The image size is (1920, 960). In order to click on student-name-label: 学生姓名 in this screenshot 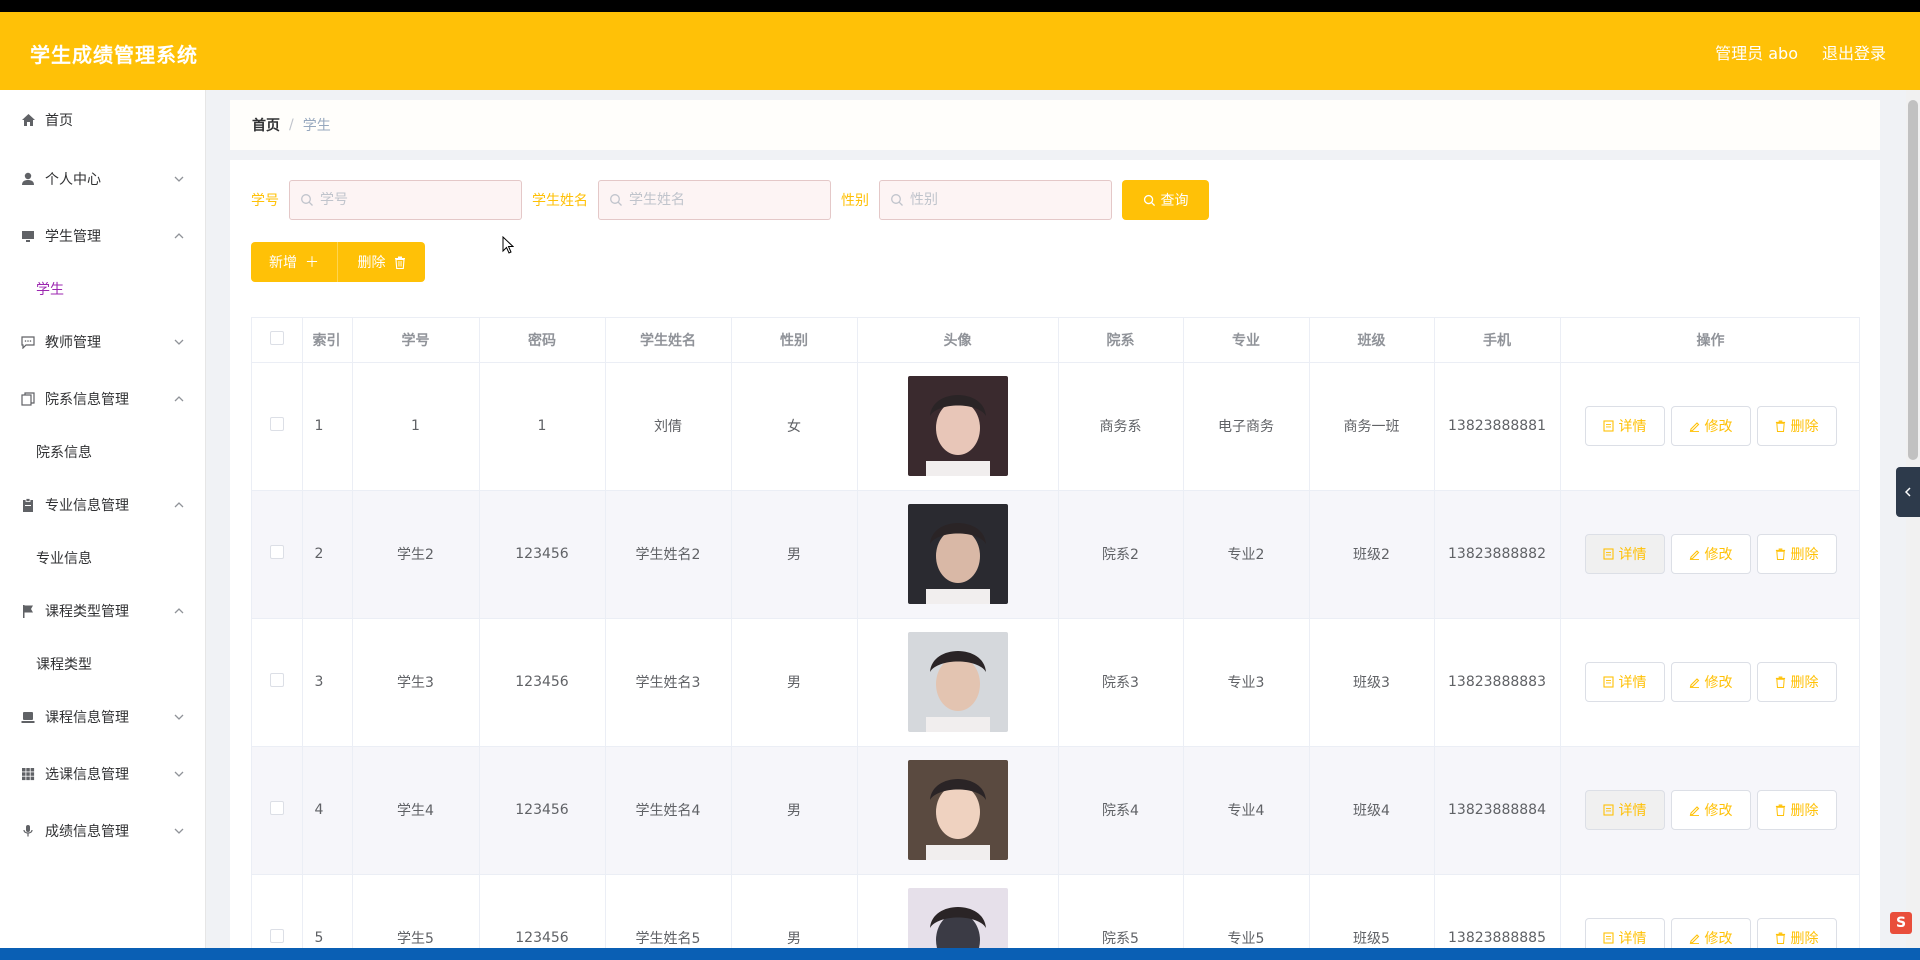, I will do `click(560, 201)`.